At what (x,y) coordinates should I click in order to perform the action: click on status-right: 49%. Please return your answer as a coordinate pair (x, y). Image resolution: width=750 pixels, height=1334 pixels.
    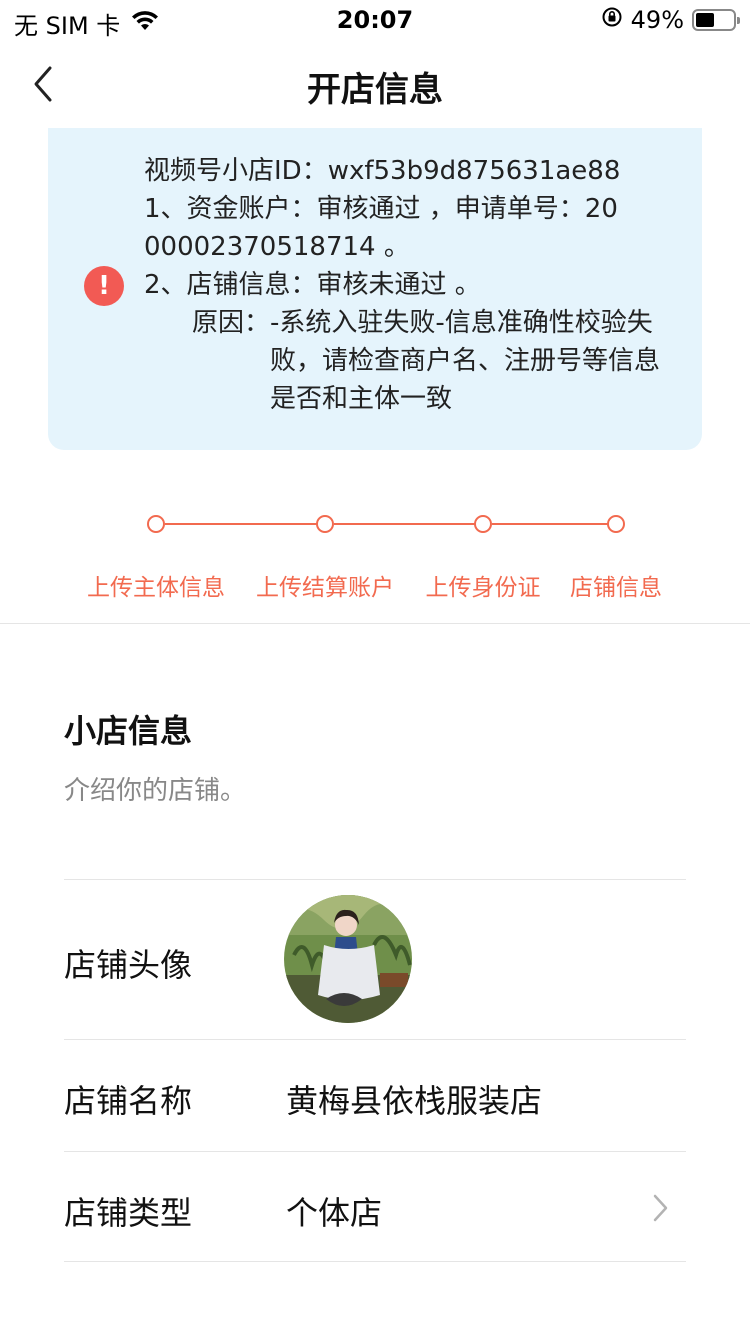
    Looking at the image, I should click on (670, 20).